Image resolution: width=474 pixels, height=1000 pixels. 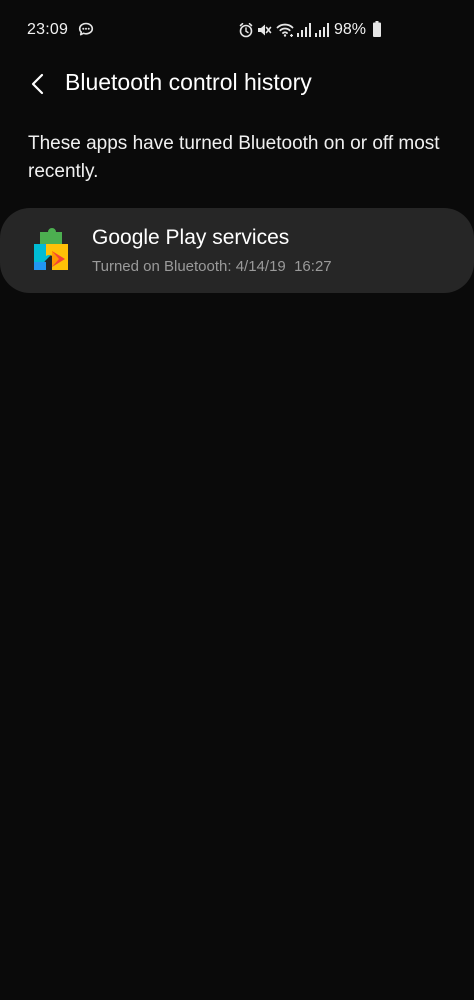 What do you see at coordinates (377, 29) in the screenshot?
I see `battery-icon` at bounding box center [377, 29].